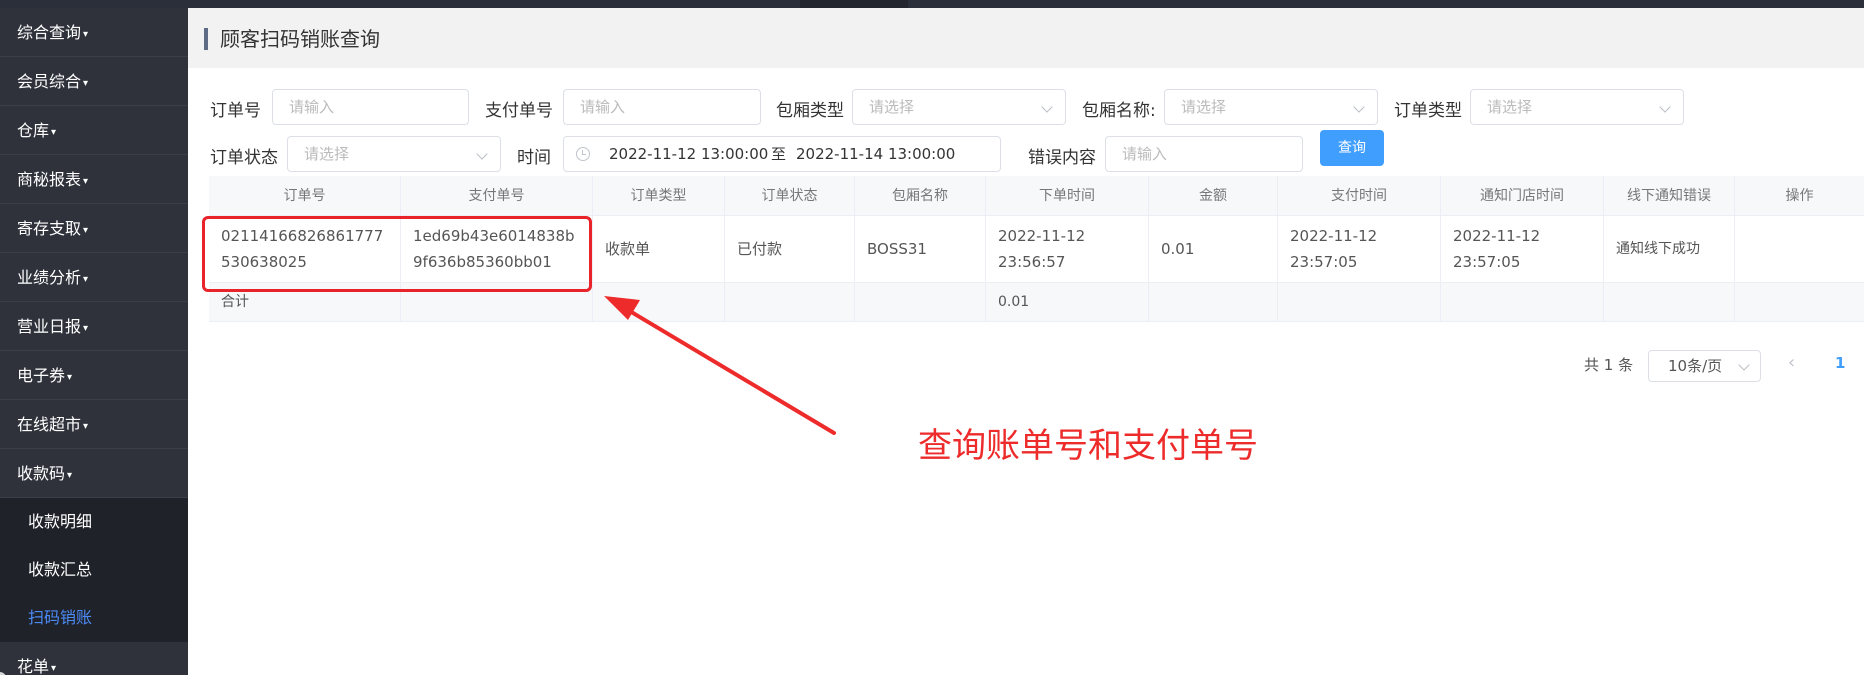  What do you see at coordinates (720, 365) in the screenshot?
I see `annotation-arrow-icon` at bounding box center [720, 365].